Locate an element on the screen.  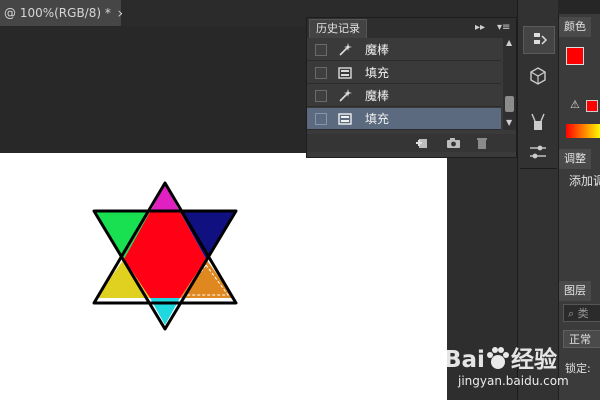
document-tab: @ 100%(RGB/8) *× is located at coordinates (63, 13).